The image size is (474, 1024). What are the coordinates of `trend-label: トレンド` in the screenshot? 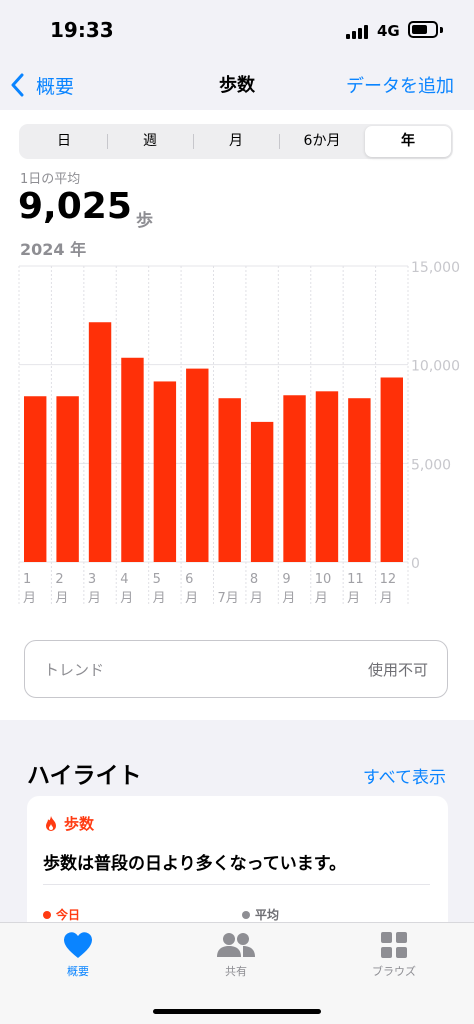 It's located at (74, 670).